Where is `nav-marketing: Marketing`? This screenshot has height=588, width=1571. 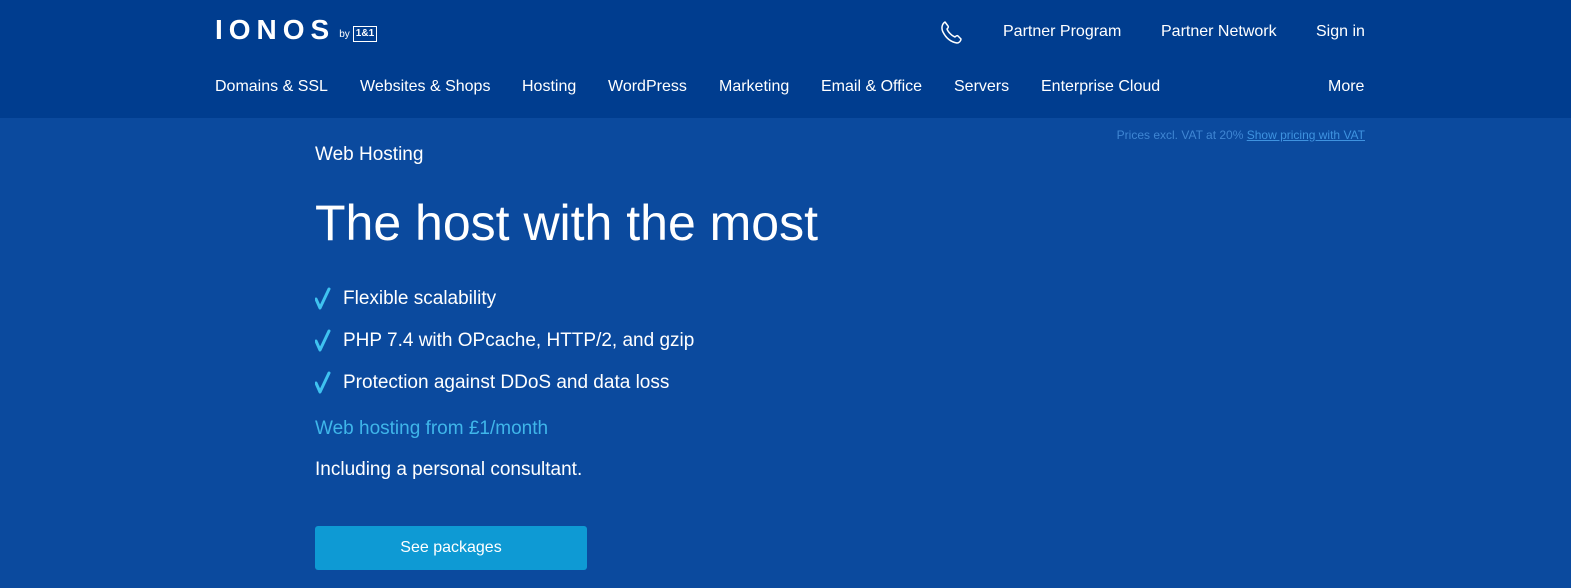
nav-marketing: Marketing is located at coordinates (754, 87).